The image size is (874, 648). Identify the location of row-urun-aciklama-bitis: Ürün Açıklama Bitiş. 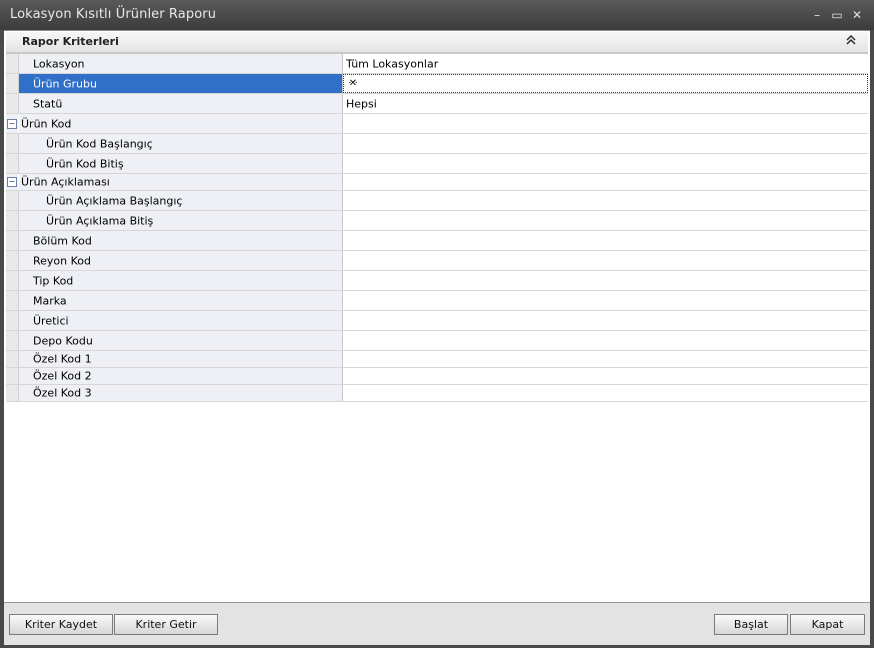
(437, 221).